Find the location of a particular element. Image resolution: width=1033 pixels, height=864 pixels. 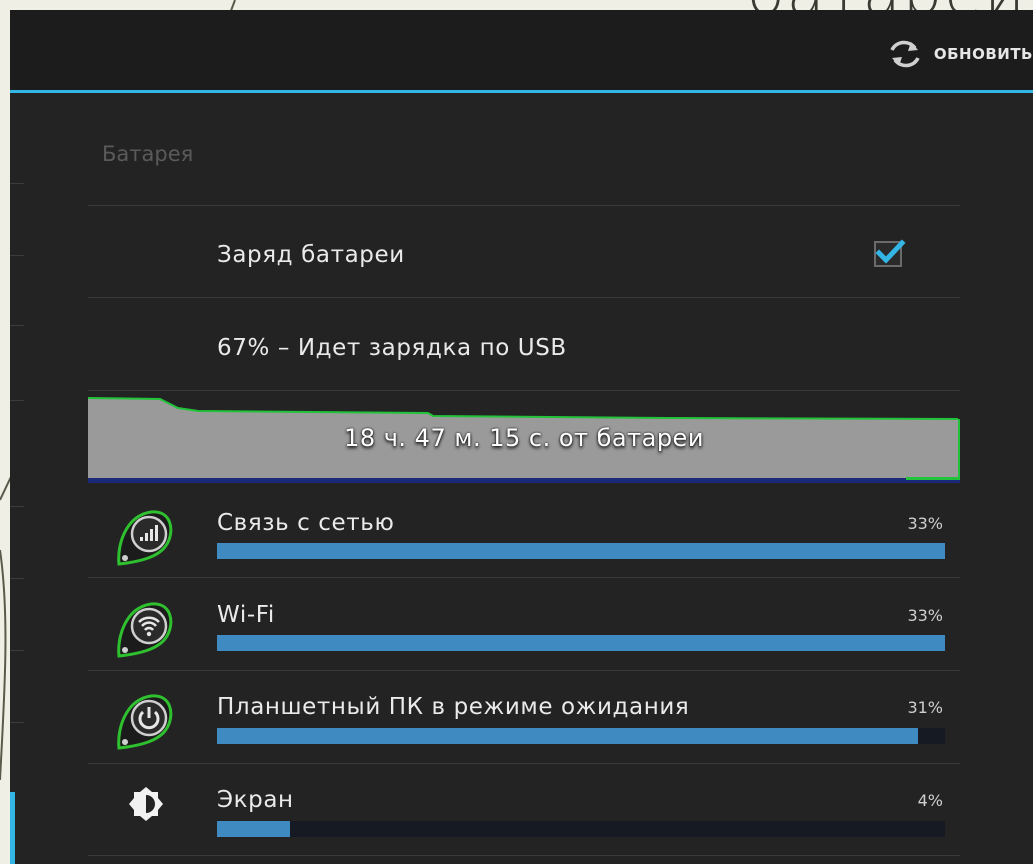

usage-item-name: Экран is located at coordinates (255, 800).